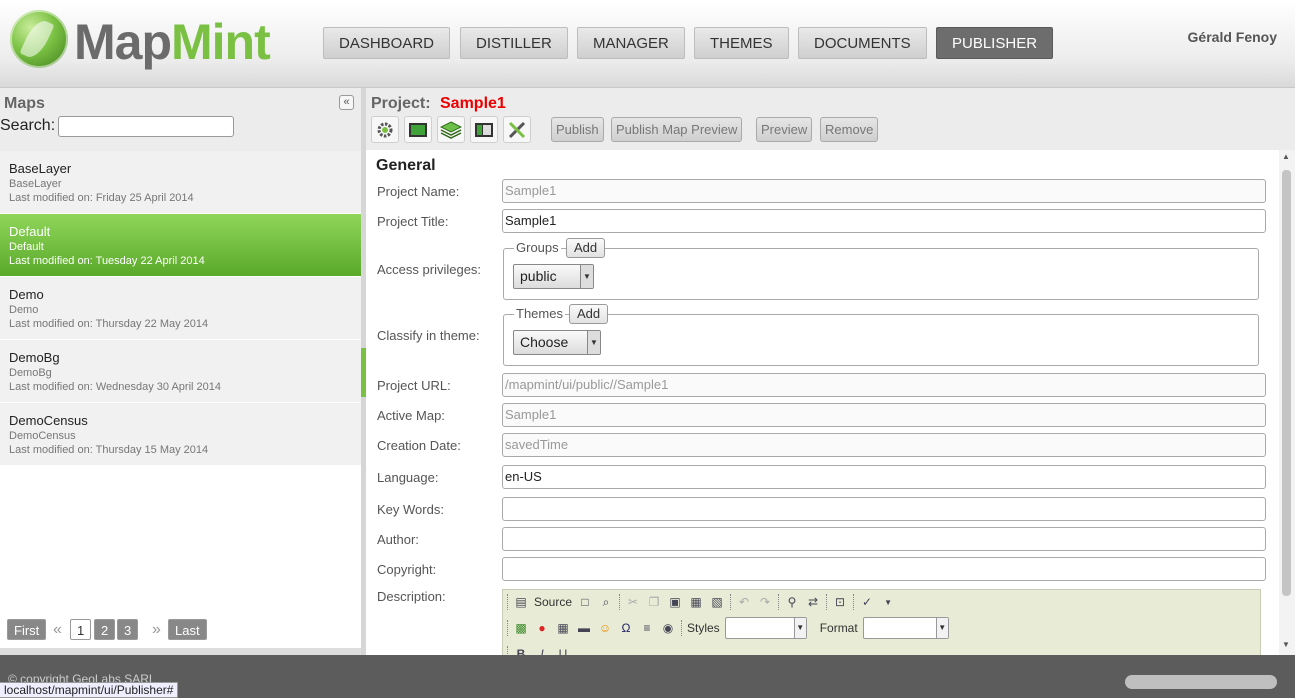 This screenshot has height=698, width=1295. Describe the element at coordinates (884, 509) in the screenshot. I see `keywords-field` at that location.